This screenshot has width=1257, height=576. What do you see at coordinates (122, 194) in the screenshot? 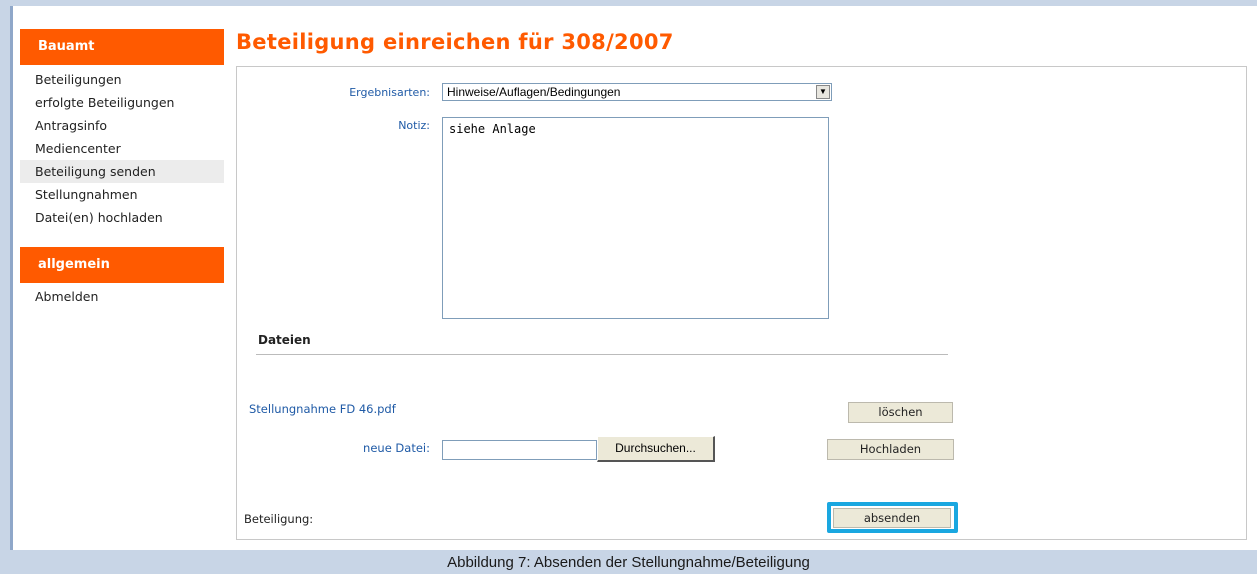
I see `sidebar-item-stellungnahmen: Stellungnahmen` at bounding box center [122, 194].